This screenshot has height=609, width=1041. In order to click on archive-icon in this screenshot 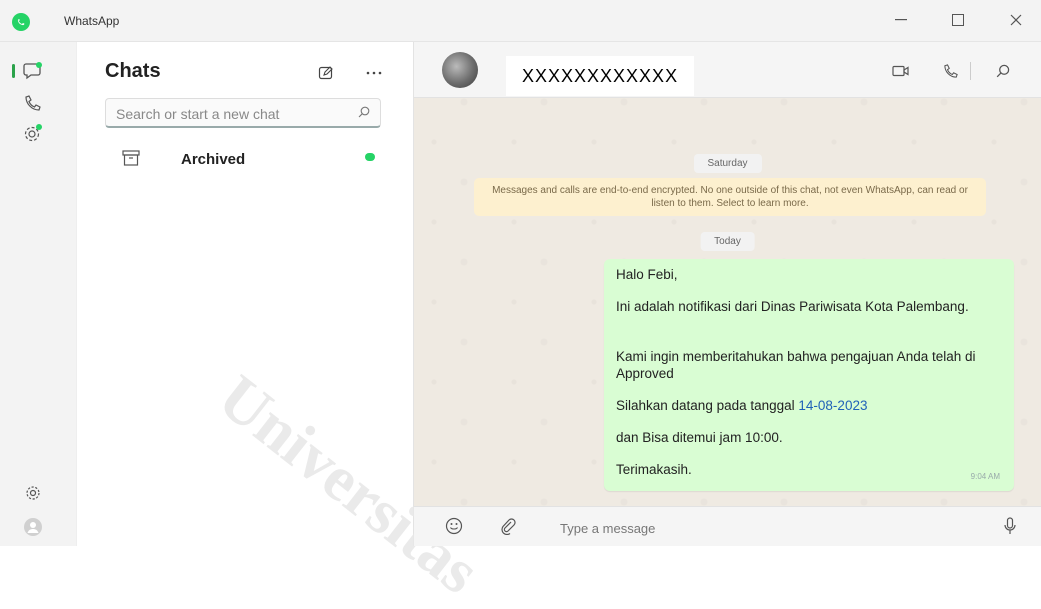, I will do `click(131, 158)`.